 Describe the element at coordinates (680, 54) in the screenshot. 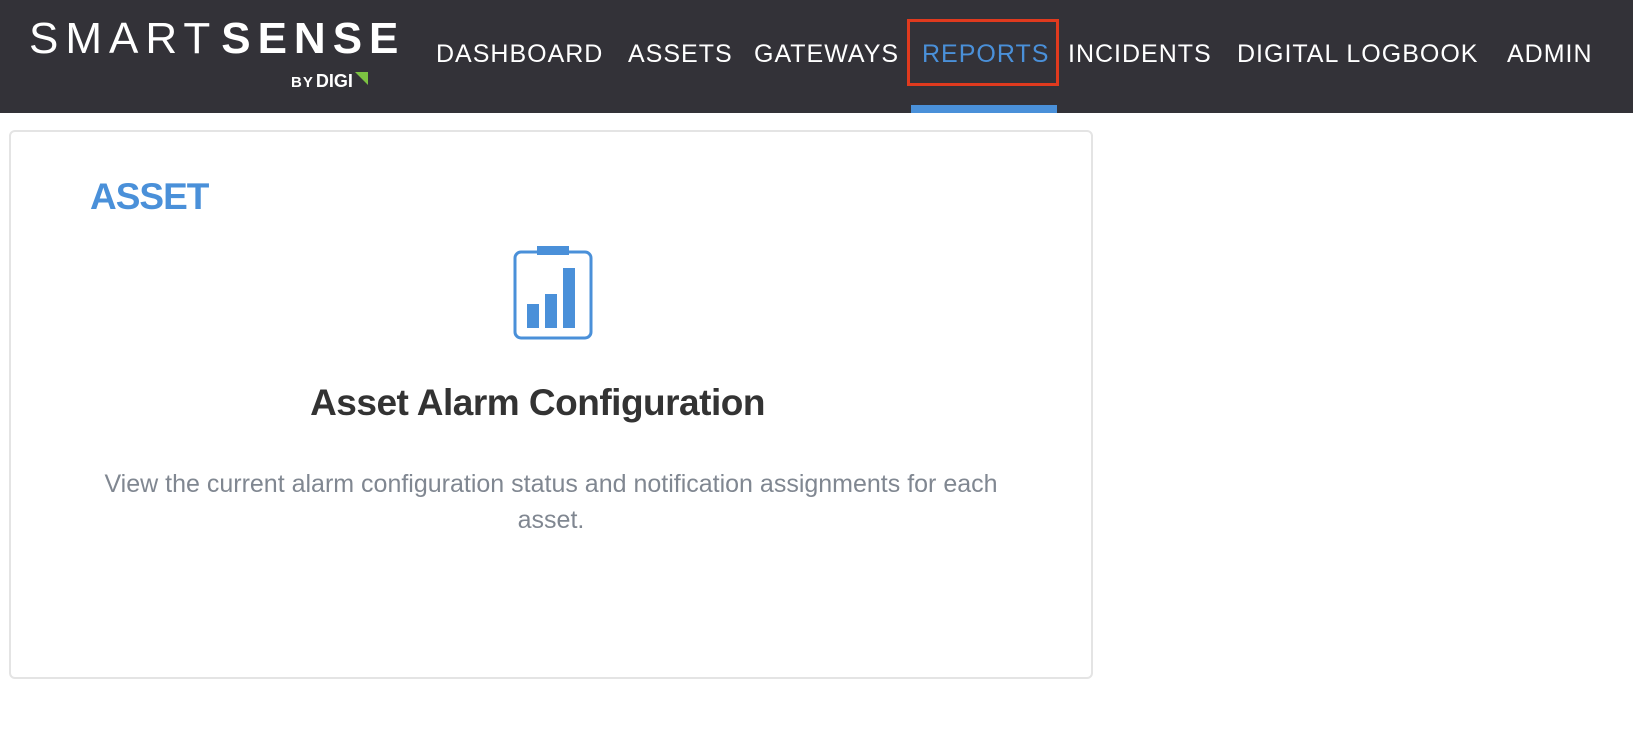

I see `nav-assets: ASSETS` at that location.